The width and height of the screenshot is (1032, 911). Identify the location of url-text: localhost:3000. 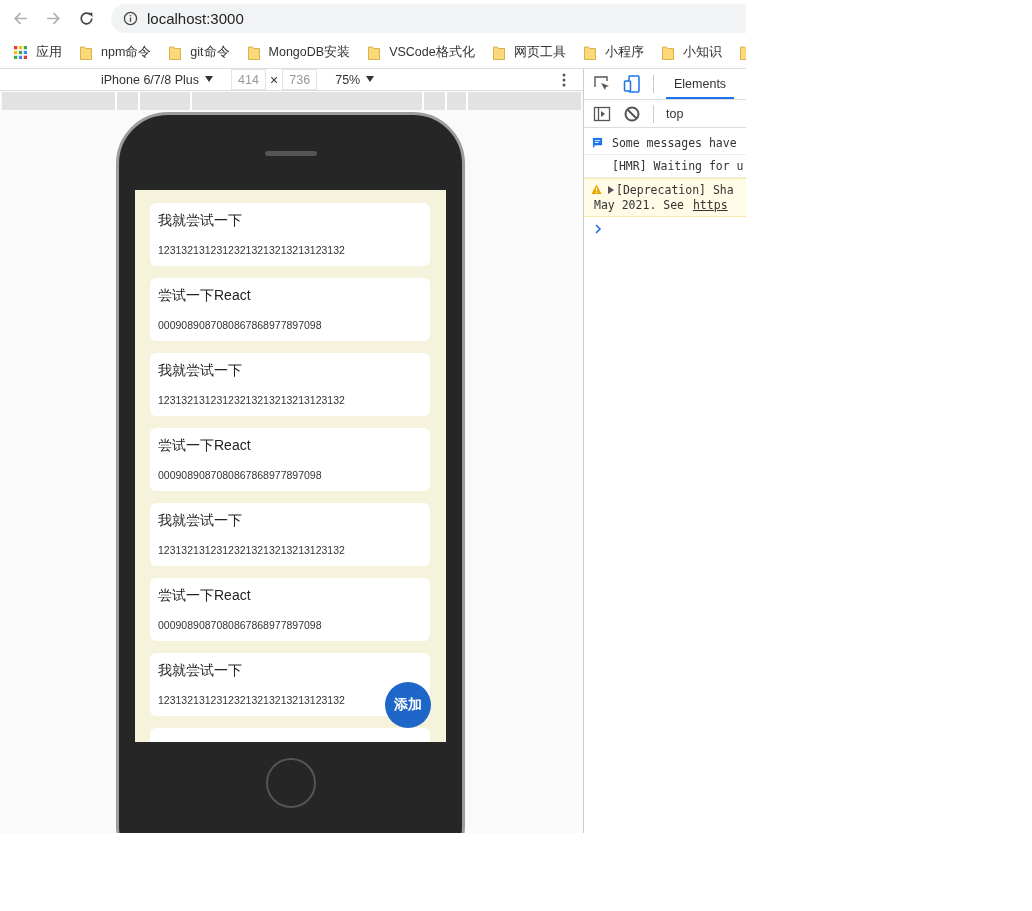
(195, 18).